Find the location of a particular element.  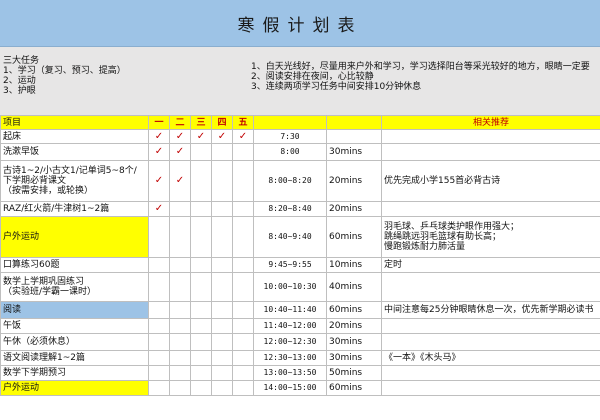

row-recommend: 优先完成小学155首必背古诗 is located at coordinates (490, 181).